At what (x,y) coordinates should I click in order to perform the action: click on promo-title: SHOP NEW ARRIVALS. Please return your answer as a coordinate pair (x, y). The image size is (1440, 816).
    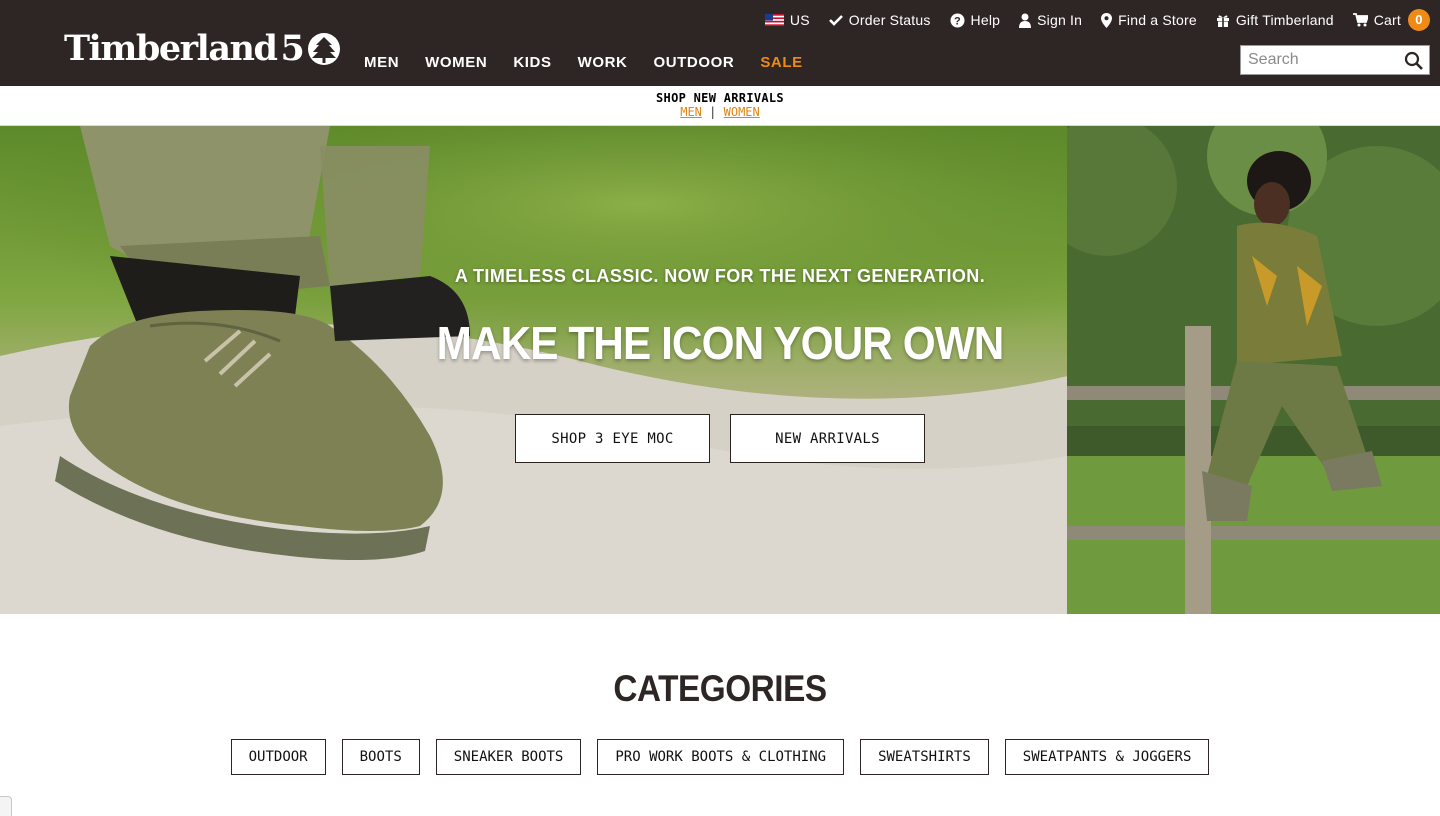
    Looking at the image, I should click on (720, 98).